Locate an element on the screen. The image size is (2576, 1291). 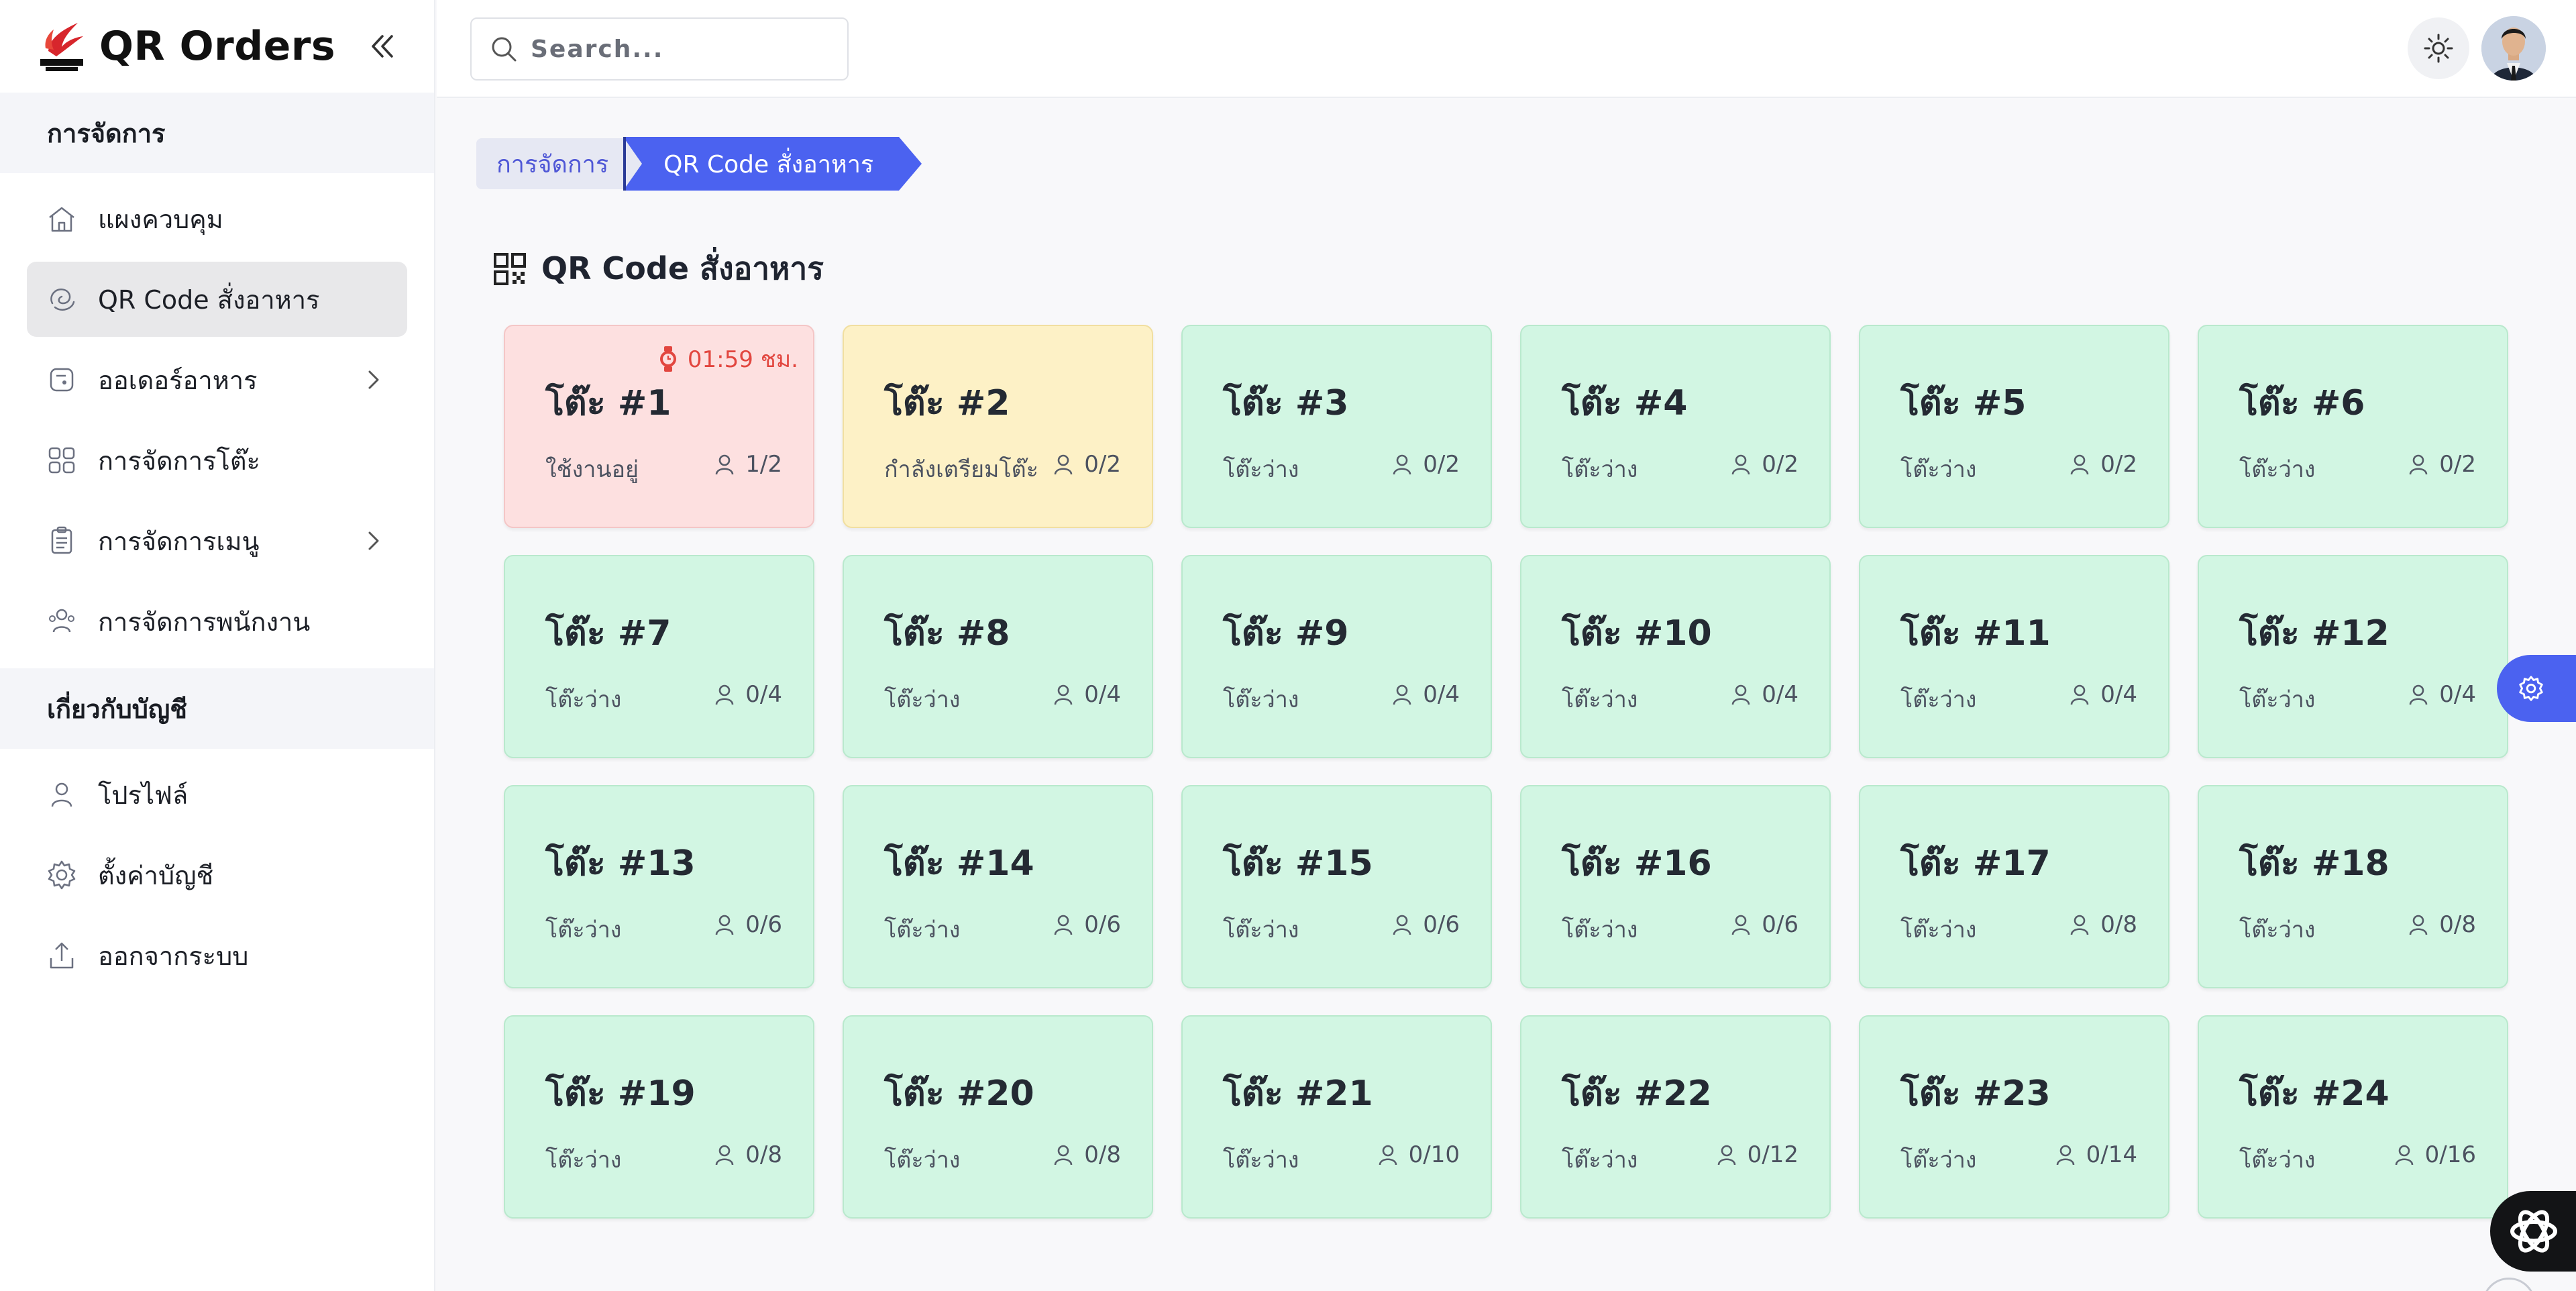
table-card: โต๊ะ #2 กำลังเตรียมโต๊ะ 0/2 is located at coordinates (998, 426).